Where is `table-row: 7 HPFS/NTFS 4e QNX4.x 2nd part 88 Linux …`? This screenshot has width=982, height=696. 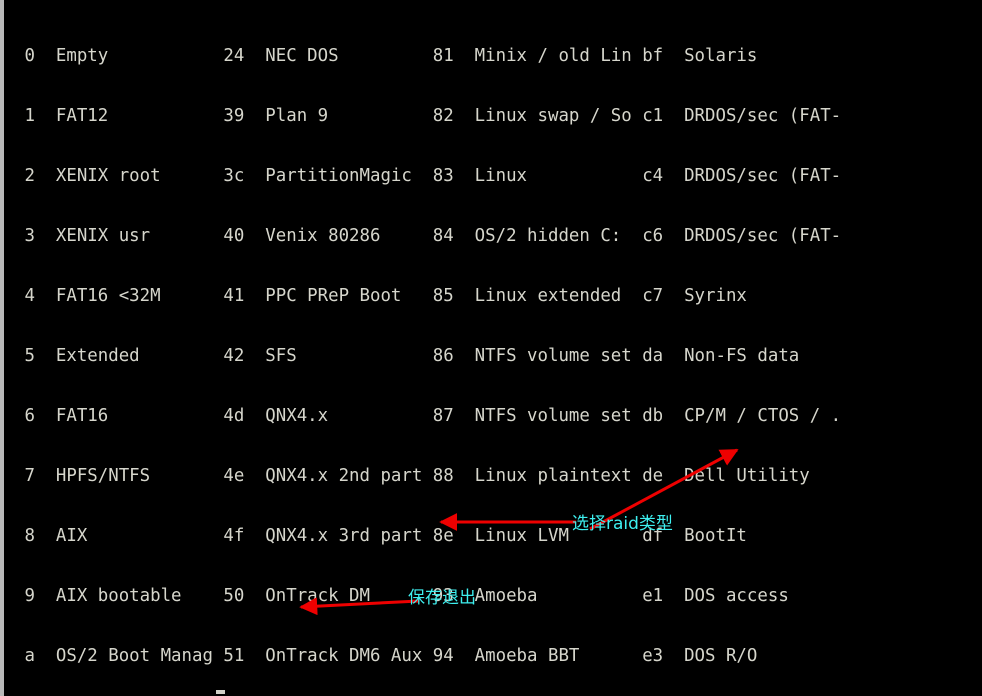
table-row: 7 HPFS/NTFS 4e QNX4.x 2nd part 88 Linux … is located at coordinates (498, 476).